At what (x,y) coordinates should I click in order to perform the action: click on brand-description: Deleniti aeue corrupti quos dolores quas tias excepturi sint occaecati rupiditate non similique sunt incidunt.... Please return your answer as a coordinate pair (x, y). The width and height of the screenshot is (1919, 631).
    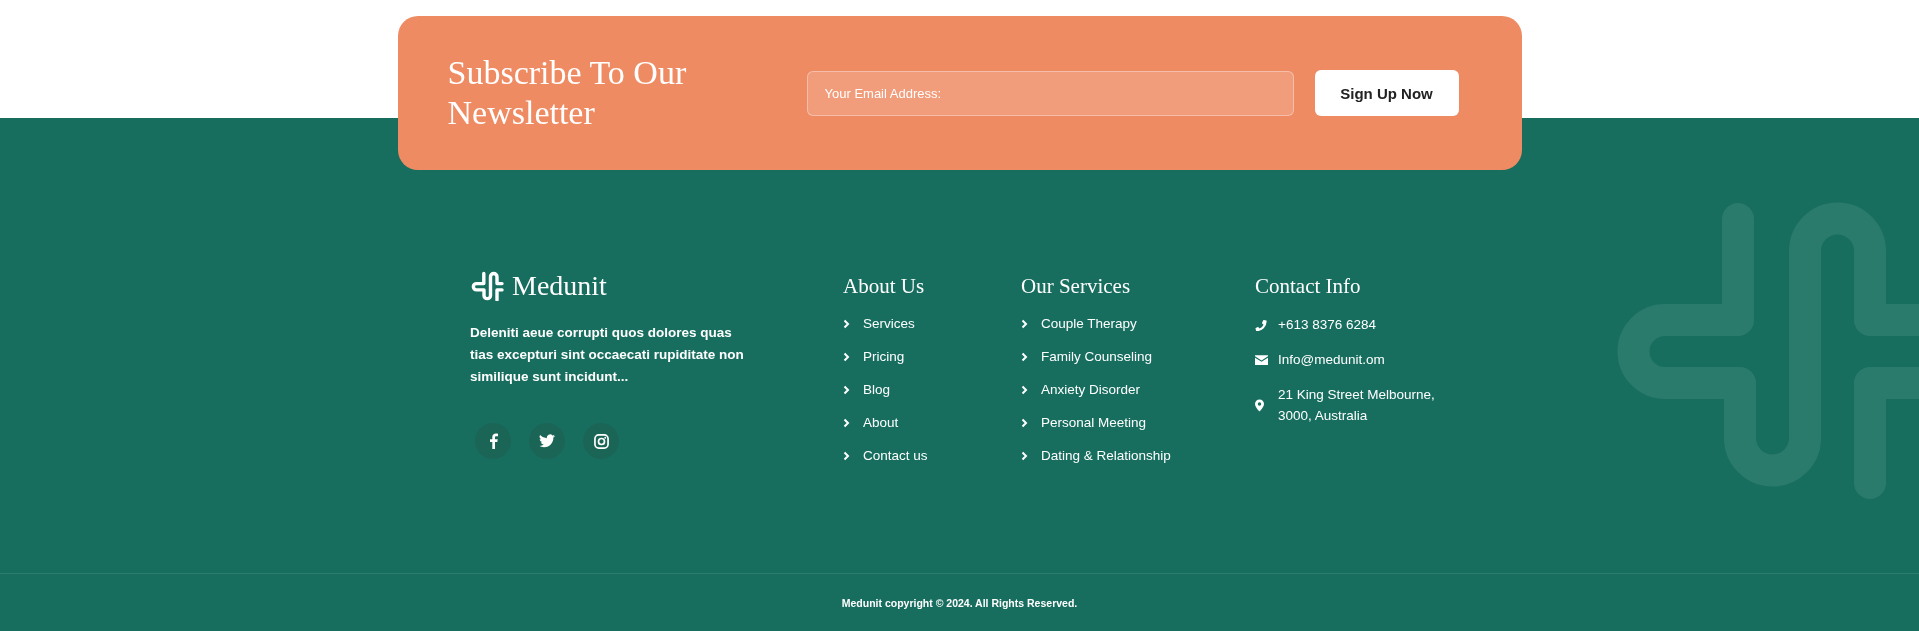
    Looking at the image, I should click on (607, 355).